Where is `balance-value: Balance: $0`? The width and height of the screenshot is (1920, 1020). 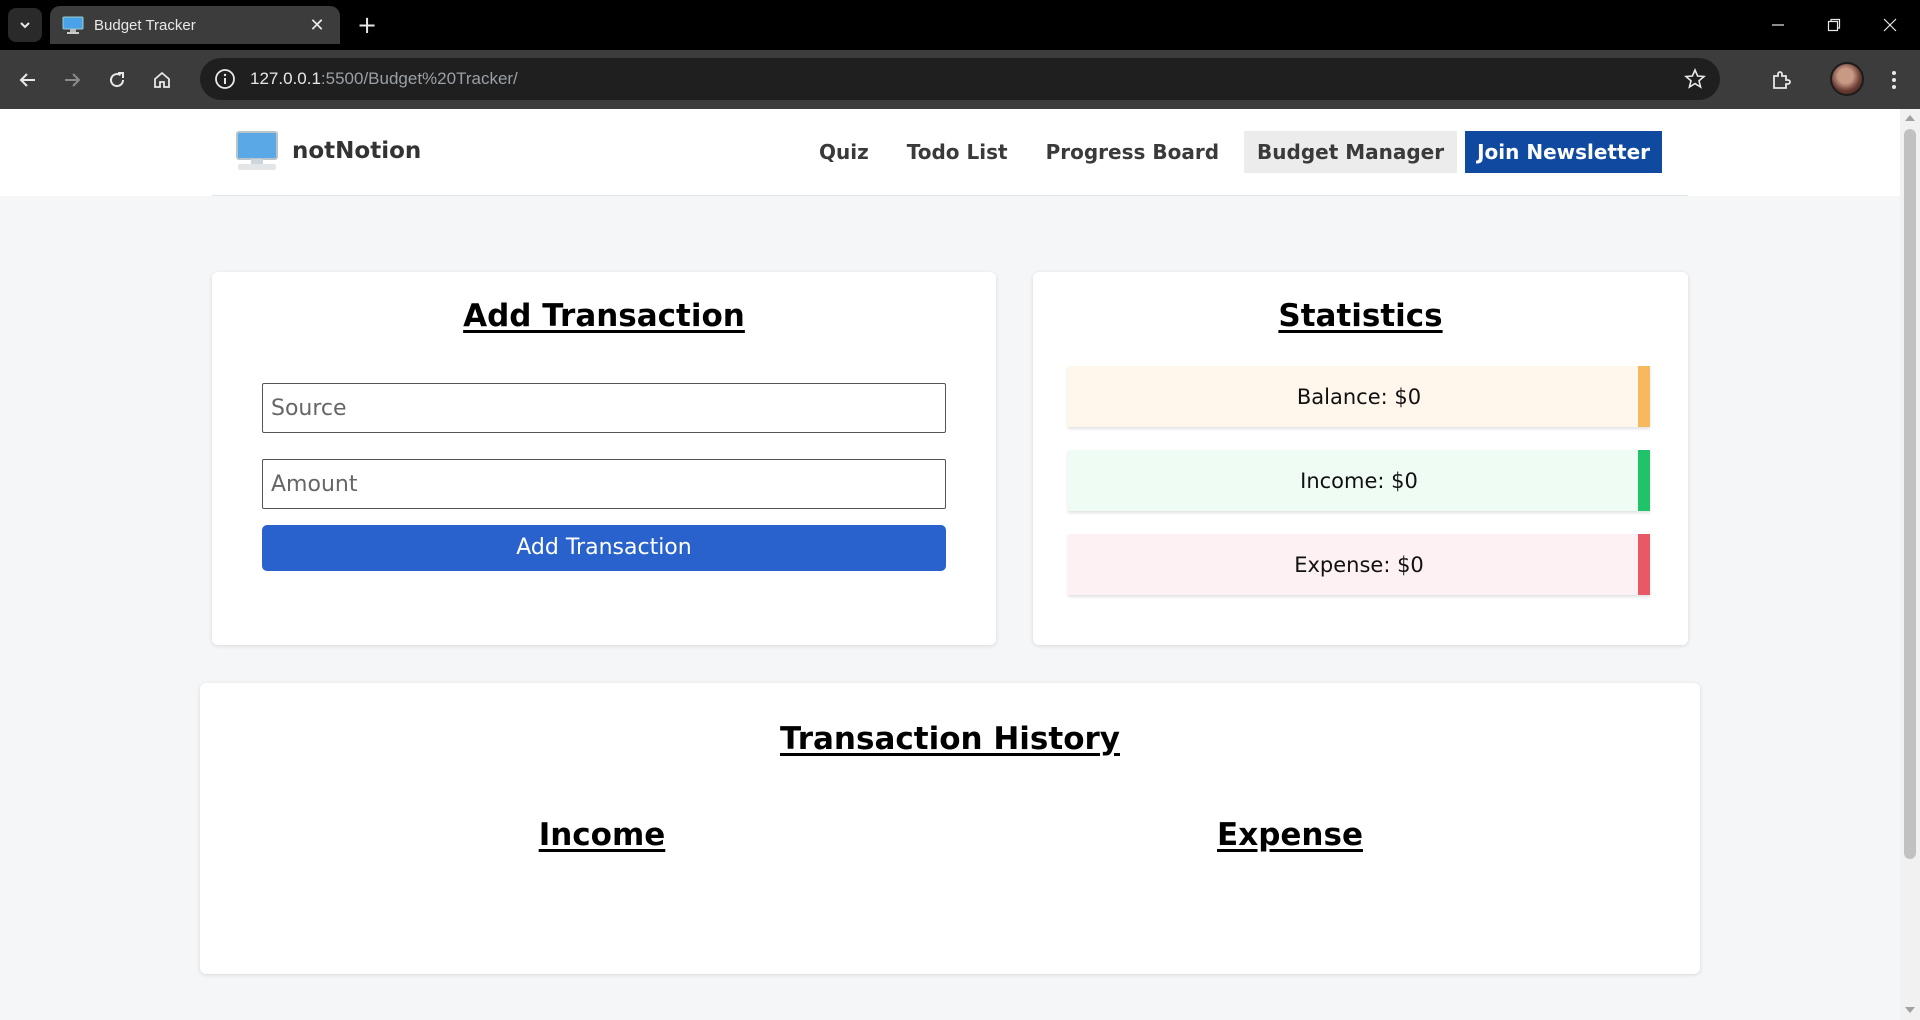 balance-value: Balance: $0 is located at coordinates (1359, 396).